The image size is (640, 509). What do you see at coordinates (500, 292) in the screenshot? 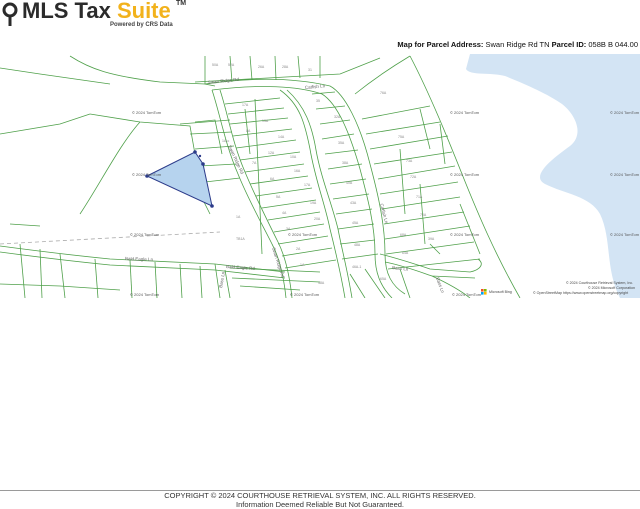
I see `svg-text: Microsoft Bing` at bounding box center [500, 292].